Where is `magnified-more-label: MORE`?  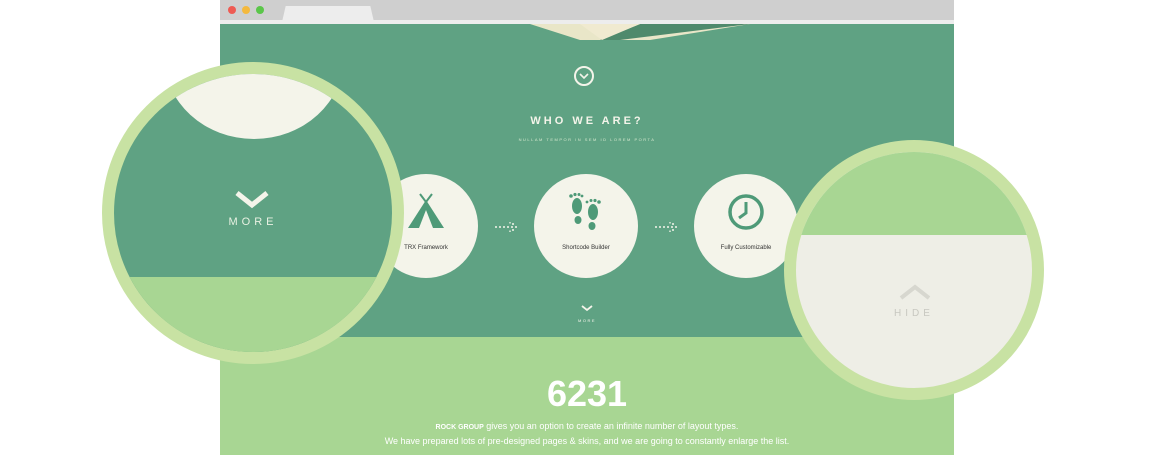 magnified-more-label: MORE is located at coordinates (253, 222).